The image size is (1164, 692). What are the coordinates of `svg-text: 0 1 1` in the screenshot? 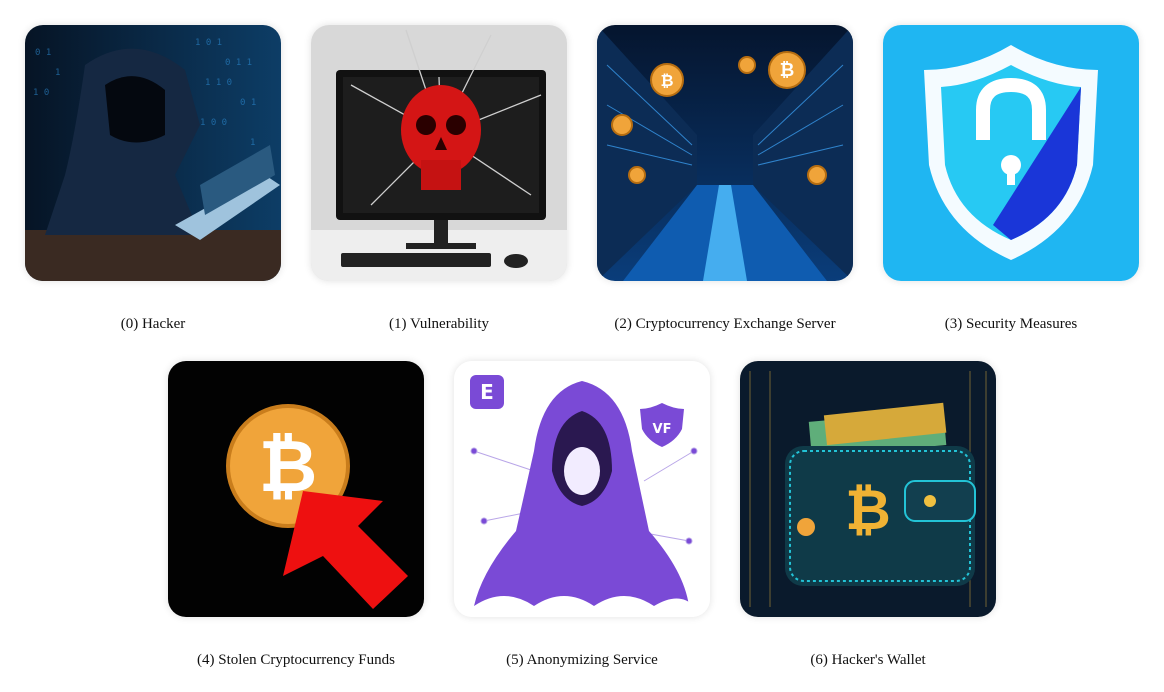 It's located at (238, 63).